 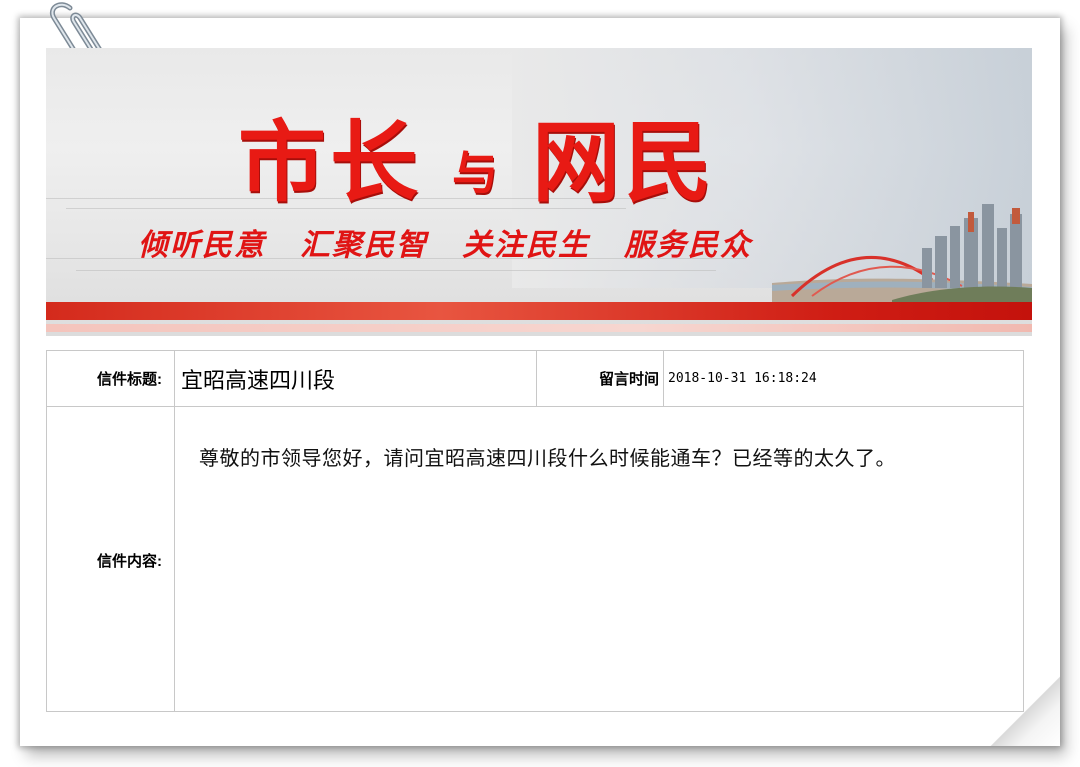 What do you see at coordinates (477, 173) in the screenshot?
I see `title-and: 与` at bounding box center [477, 173].